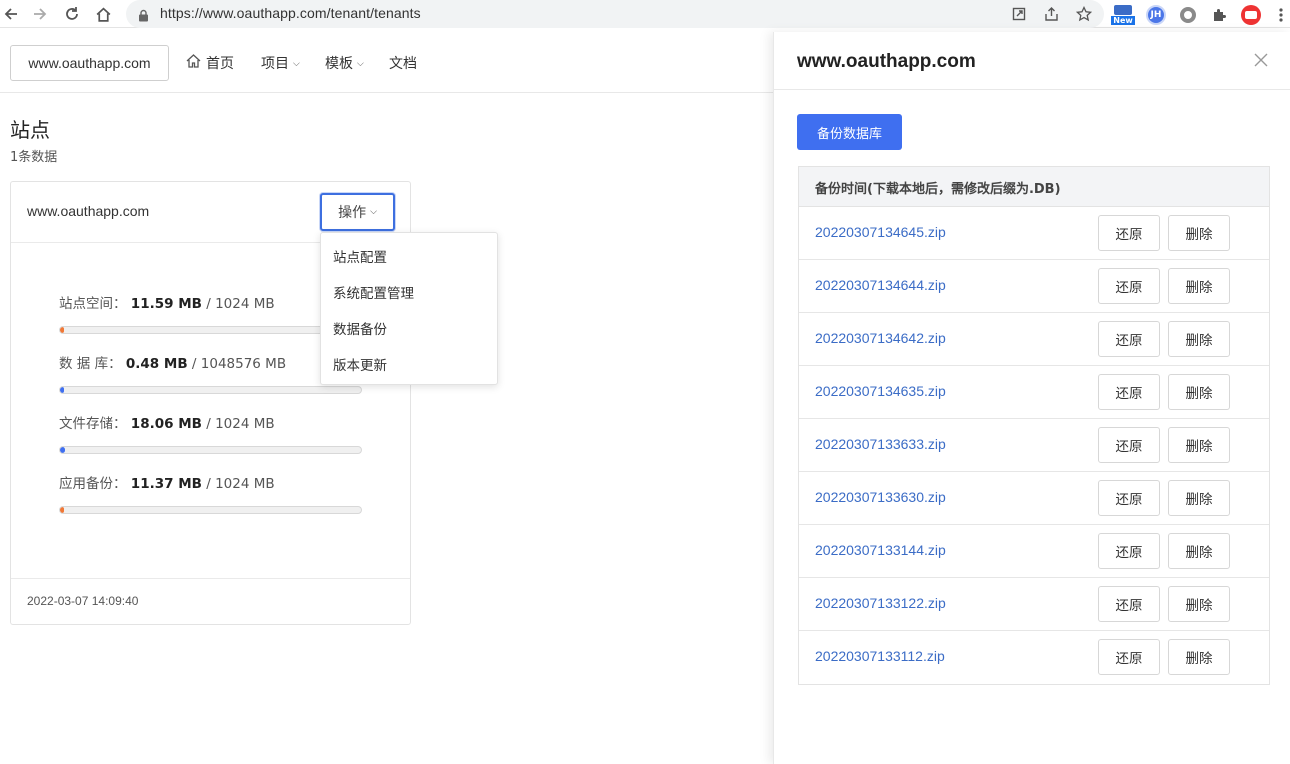 The image size is (1290, 764). I want to click on backup-file-link: 20220307133122.zip, so click(880, 603).